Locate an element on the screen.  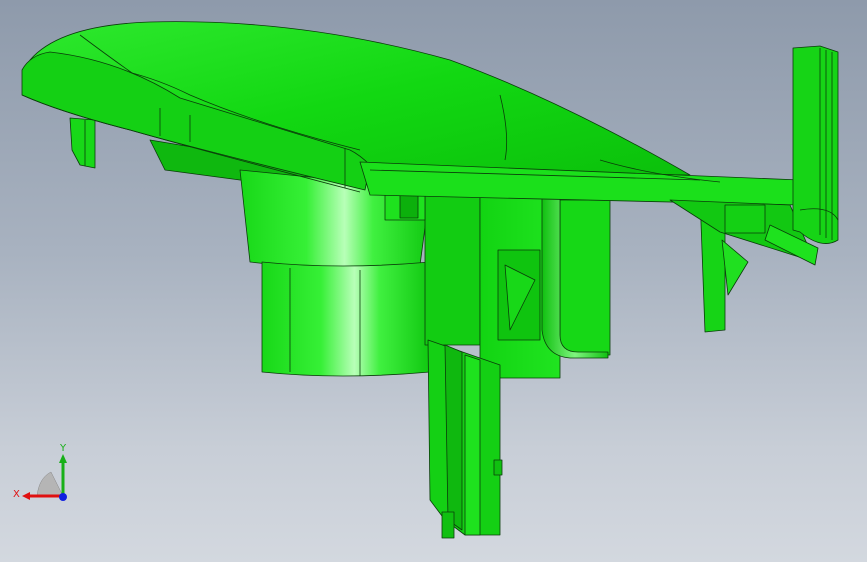
y-axis-label: Y is located at coordinates (63, 448).